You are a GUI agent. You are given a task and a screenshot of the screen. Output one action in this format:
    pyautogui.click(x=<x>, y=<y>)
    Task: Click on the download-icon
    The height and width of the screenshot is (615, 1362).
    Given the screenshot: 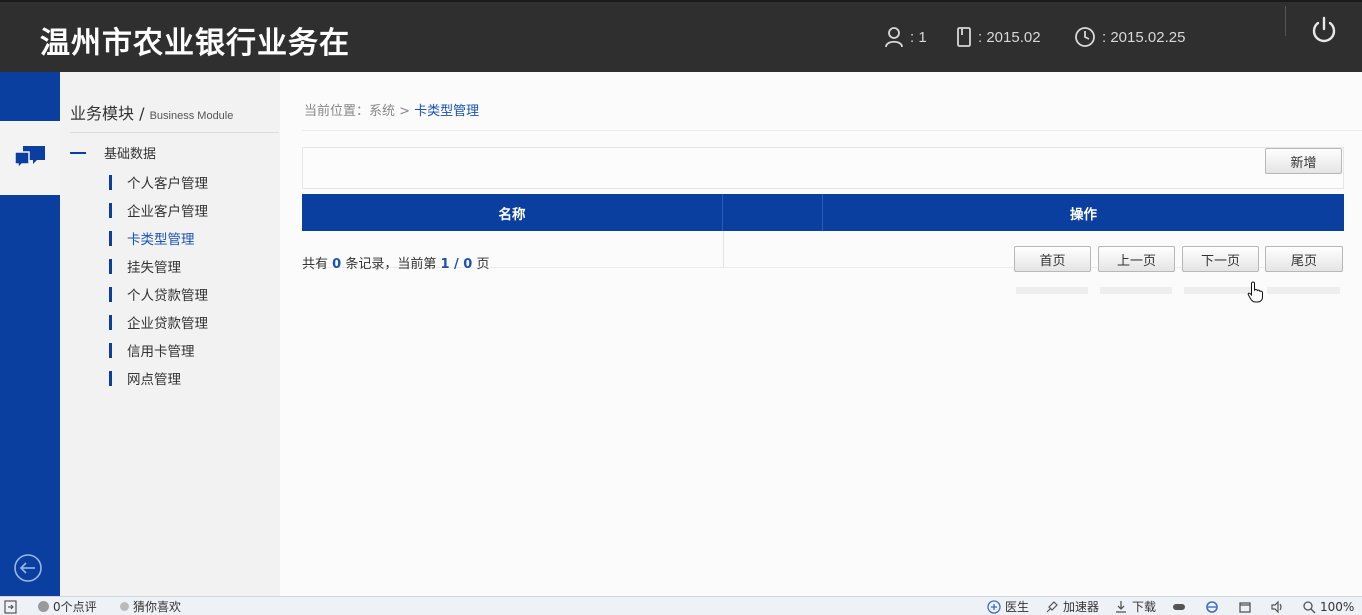 What is the action you would take?
    pyautogui.click(x=1121, y=606)
    